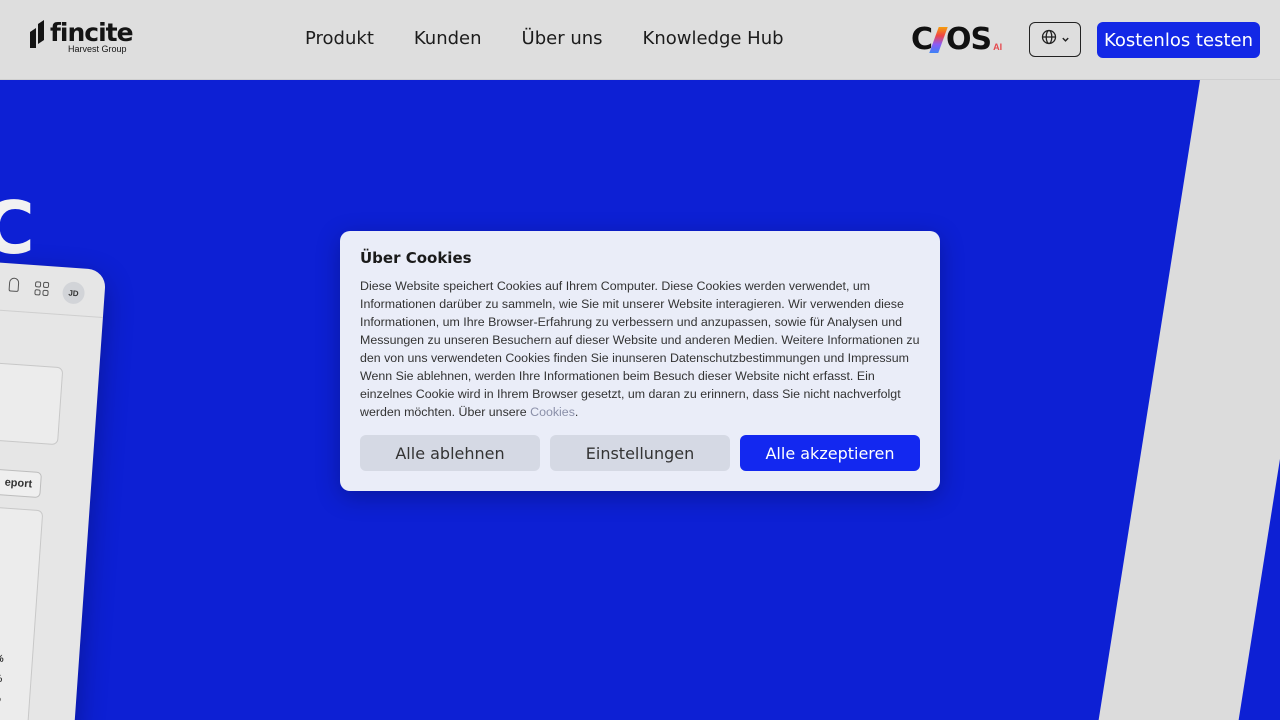 The image size is (1280, 720). What do you see at coordinates (830, 453) in the screenshot?
I see `accept-all-button: Alle akzeptieren` at bounding box center [830, 453].